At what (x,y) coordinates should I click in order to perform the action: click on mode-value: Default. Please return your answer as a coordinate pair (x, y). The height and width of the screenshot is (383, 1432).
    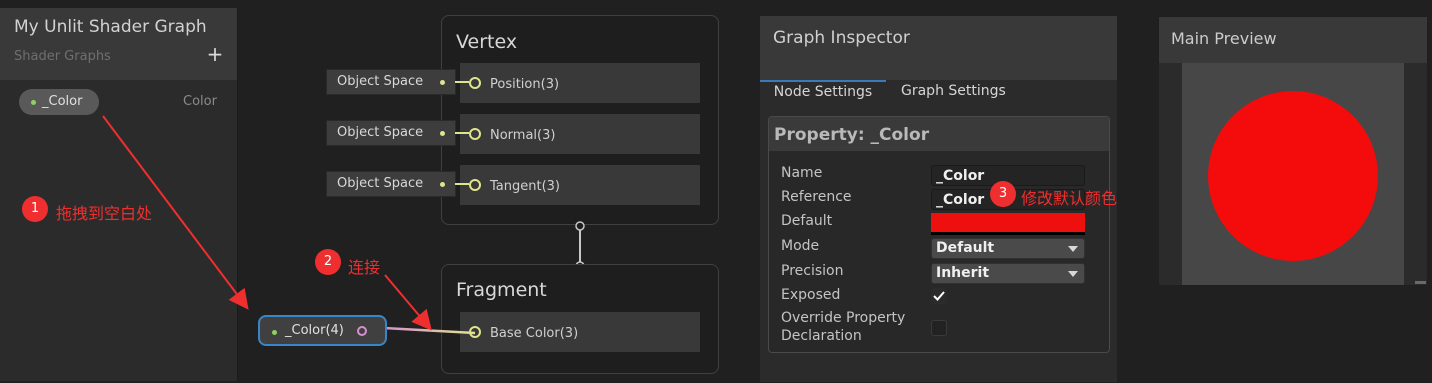
    Looking at the image, I should click on (965, 248).